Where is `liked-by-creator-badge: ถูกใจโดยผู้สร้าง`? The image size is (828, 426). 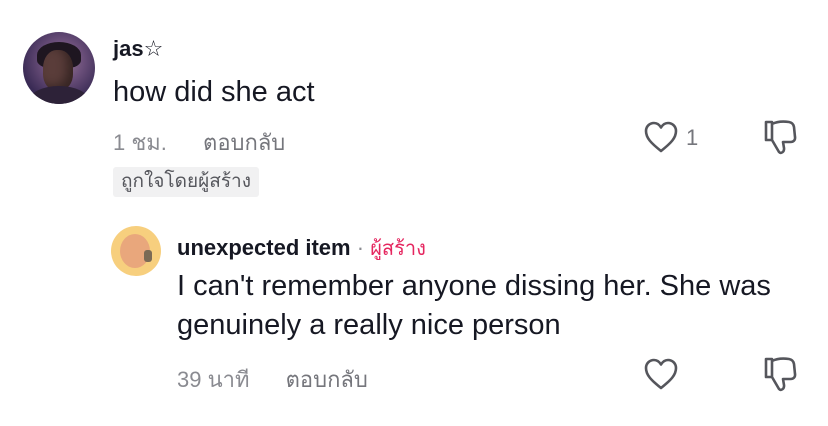
liked-by-creator-badge: ถูกใจโดยผู้สร้าง is located at coordinates (186, 182).